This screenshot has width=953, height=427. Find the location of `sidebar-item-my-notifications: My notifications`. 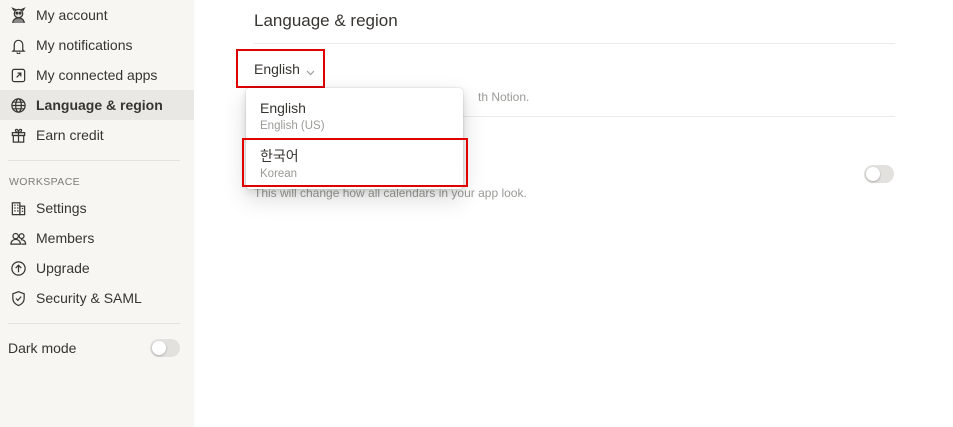

sidebar-item-my-notifications: My notifications is located at coordinates (97, 45).